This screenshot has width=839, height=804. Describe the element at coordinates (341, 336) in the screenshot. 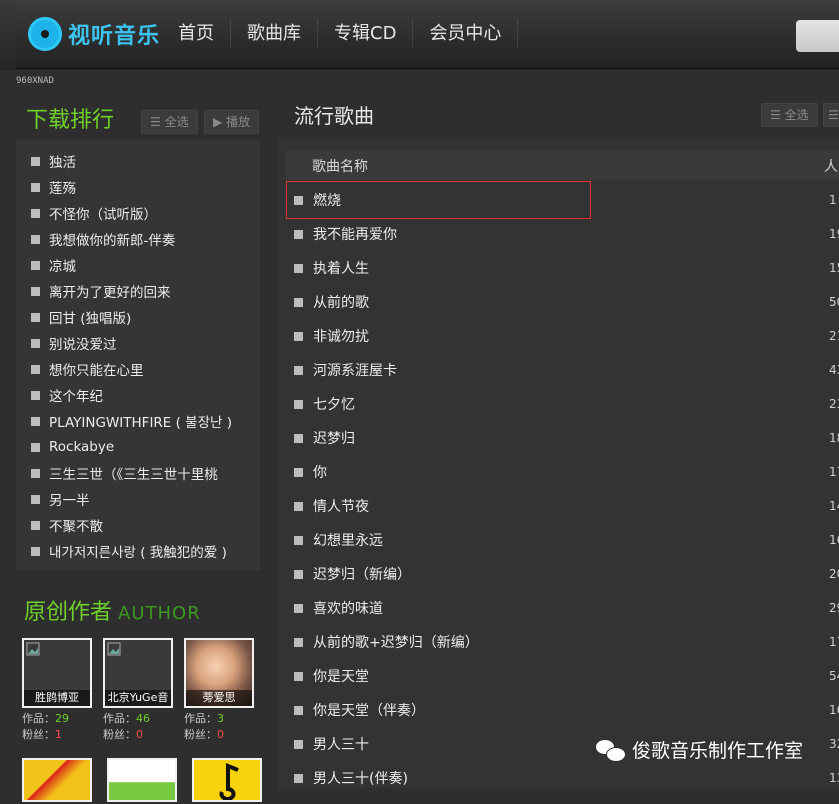

I see `song-name: 非诚勿扰` at that location.